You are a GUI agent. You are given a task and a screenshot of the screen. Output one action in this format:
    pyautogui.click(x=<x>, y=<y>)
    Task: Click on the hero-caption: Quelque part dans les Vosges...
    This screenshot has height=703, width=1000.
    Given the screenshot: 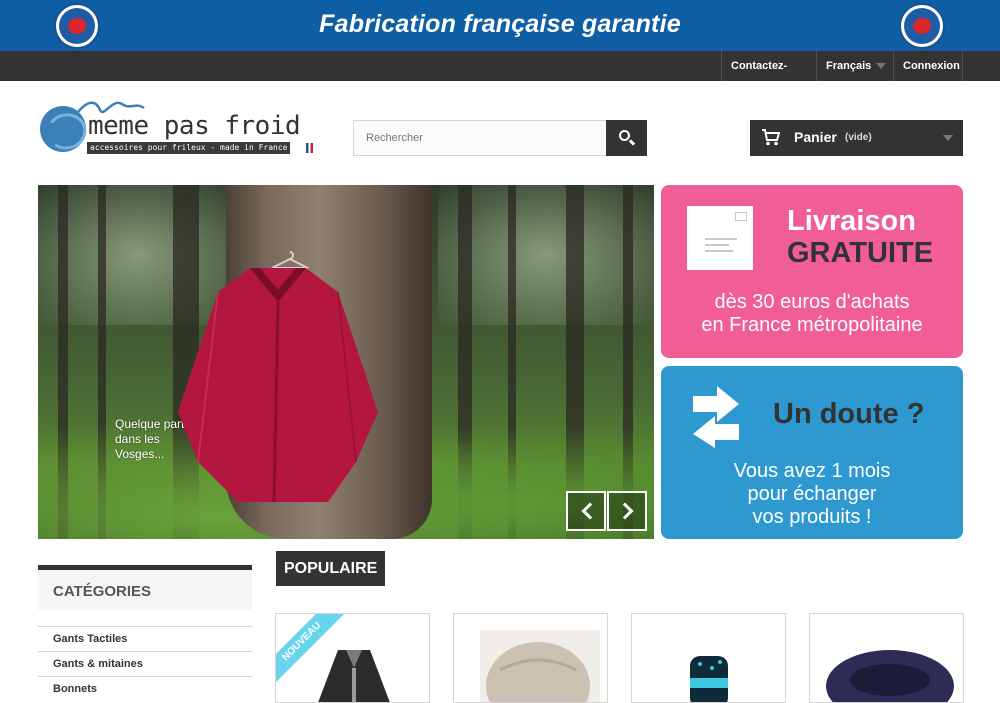 What is the action you would take?
    pyautogui.click(x=150, y=439)
    